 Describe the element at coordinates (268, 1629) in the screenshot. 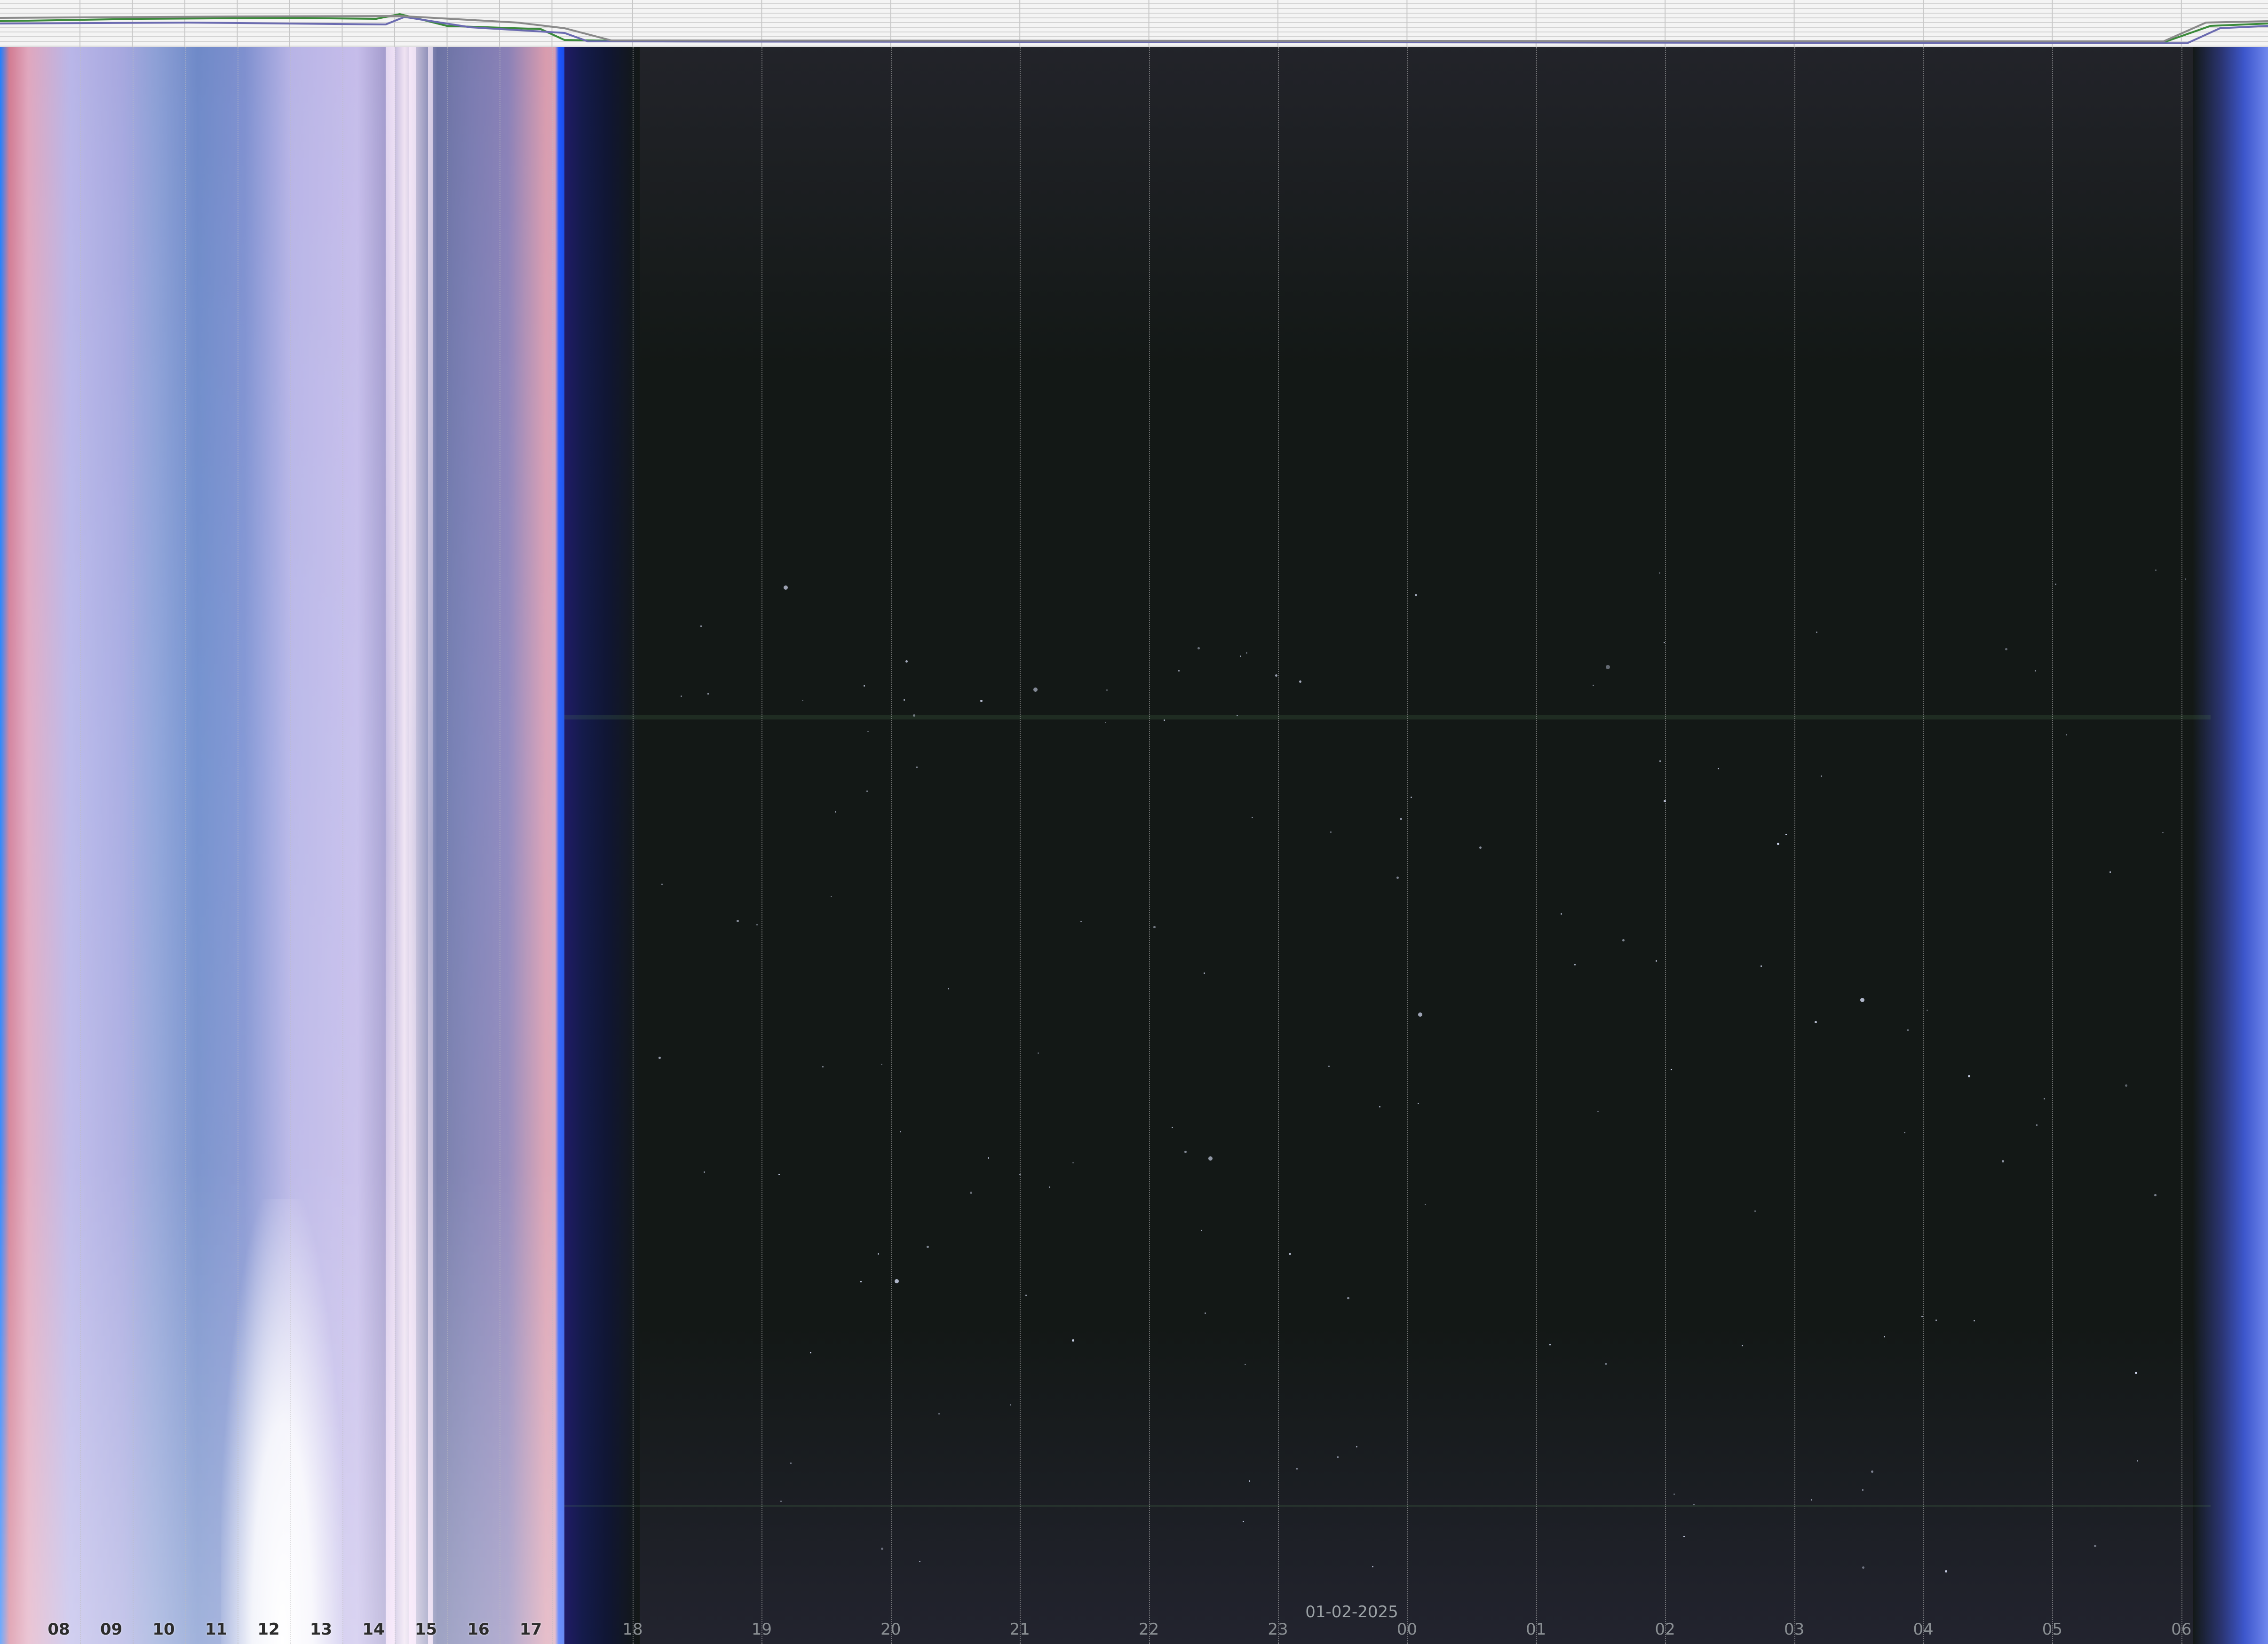

I see `hour-label: 12` at that location.